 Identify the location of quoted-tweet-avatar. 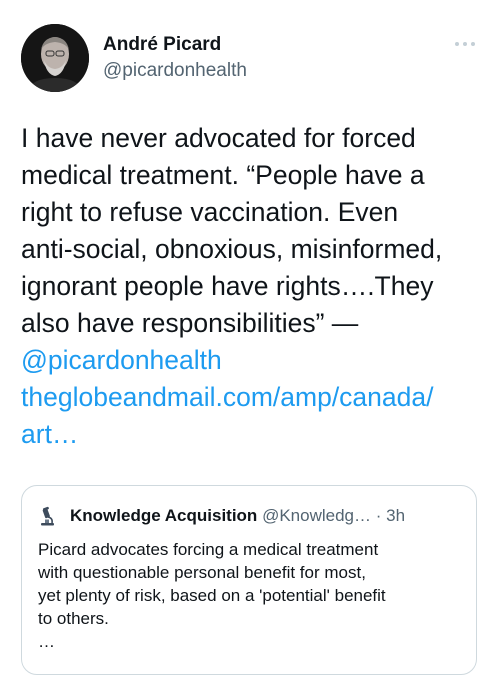
(47, 517).